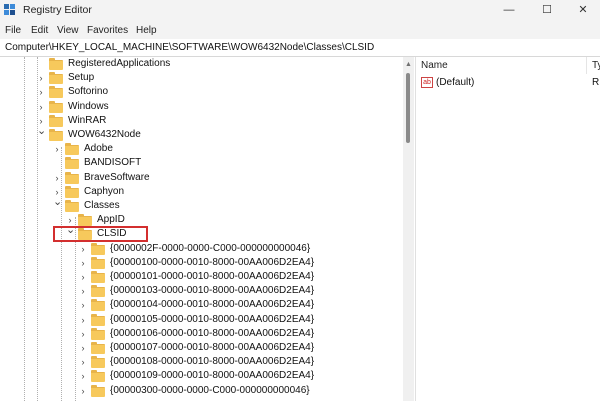 The width and height of the screenshot is (600, 401). Describe the element at coordinates (596, 82) in the screenshot. I see `value-type: R` at that location.